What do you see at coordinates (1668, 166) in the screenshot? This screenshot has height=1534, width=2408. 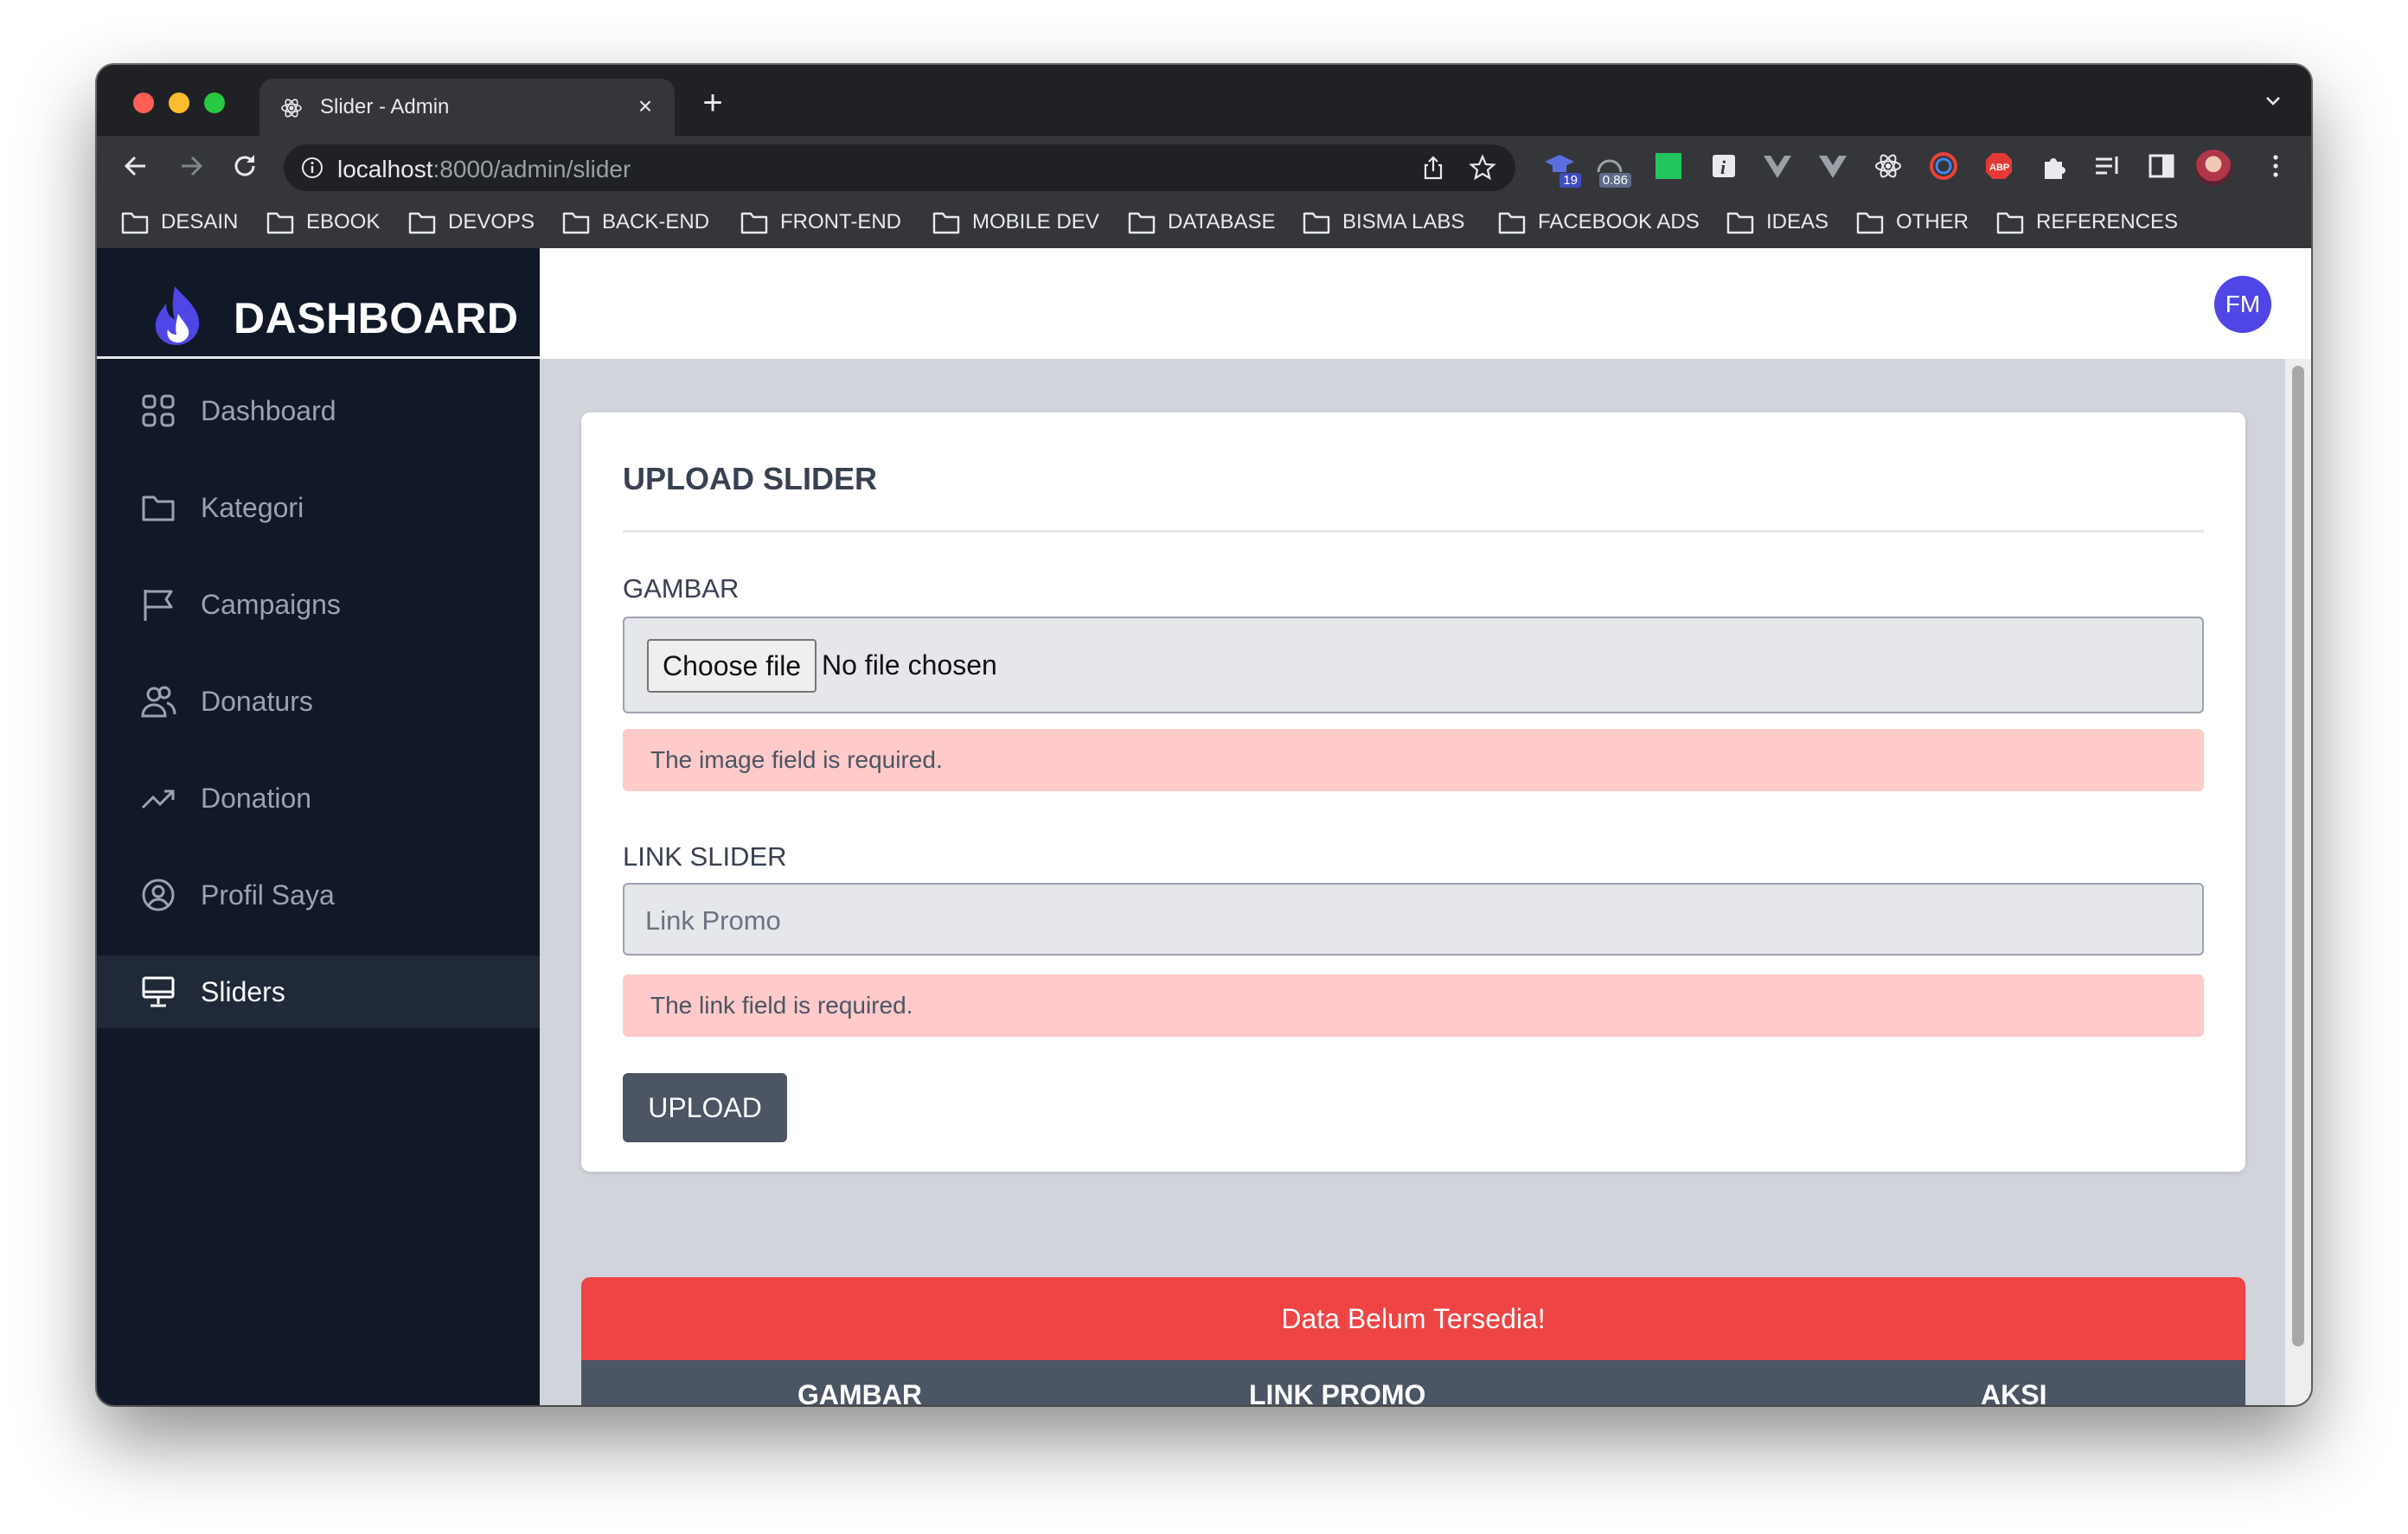 I see `green-square-icon` at bounding box center [1668, 166].